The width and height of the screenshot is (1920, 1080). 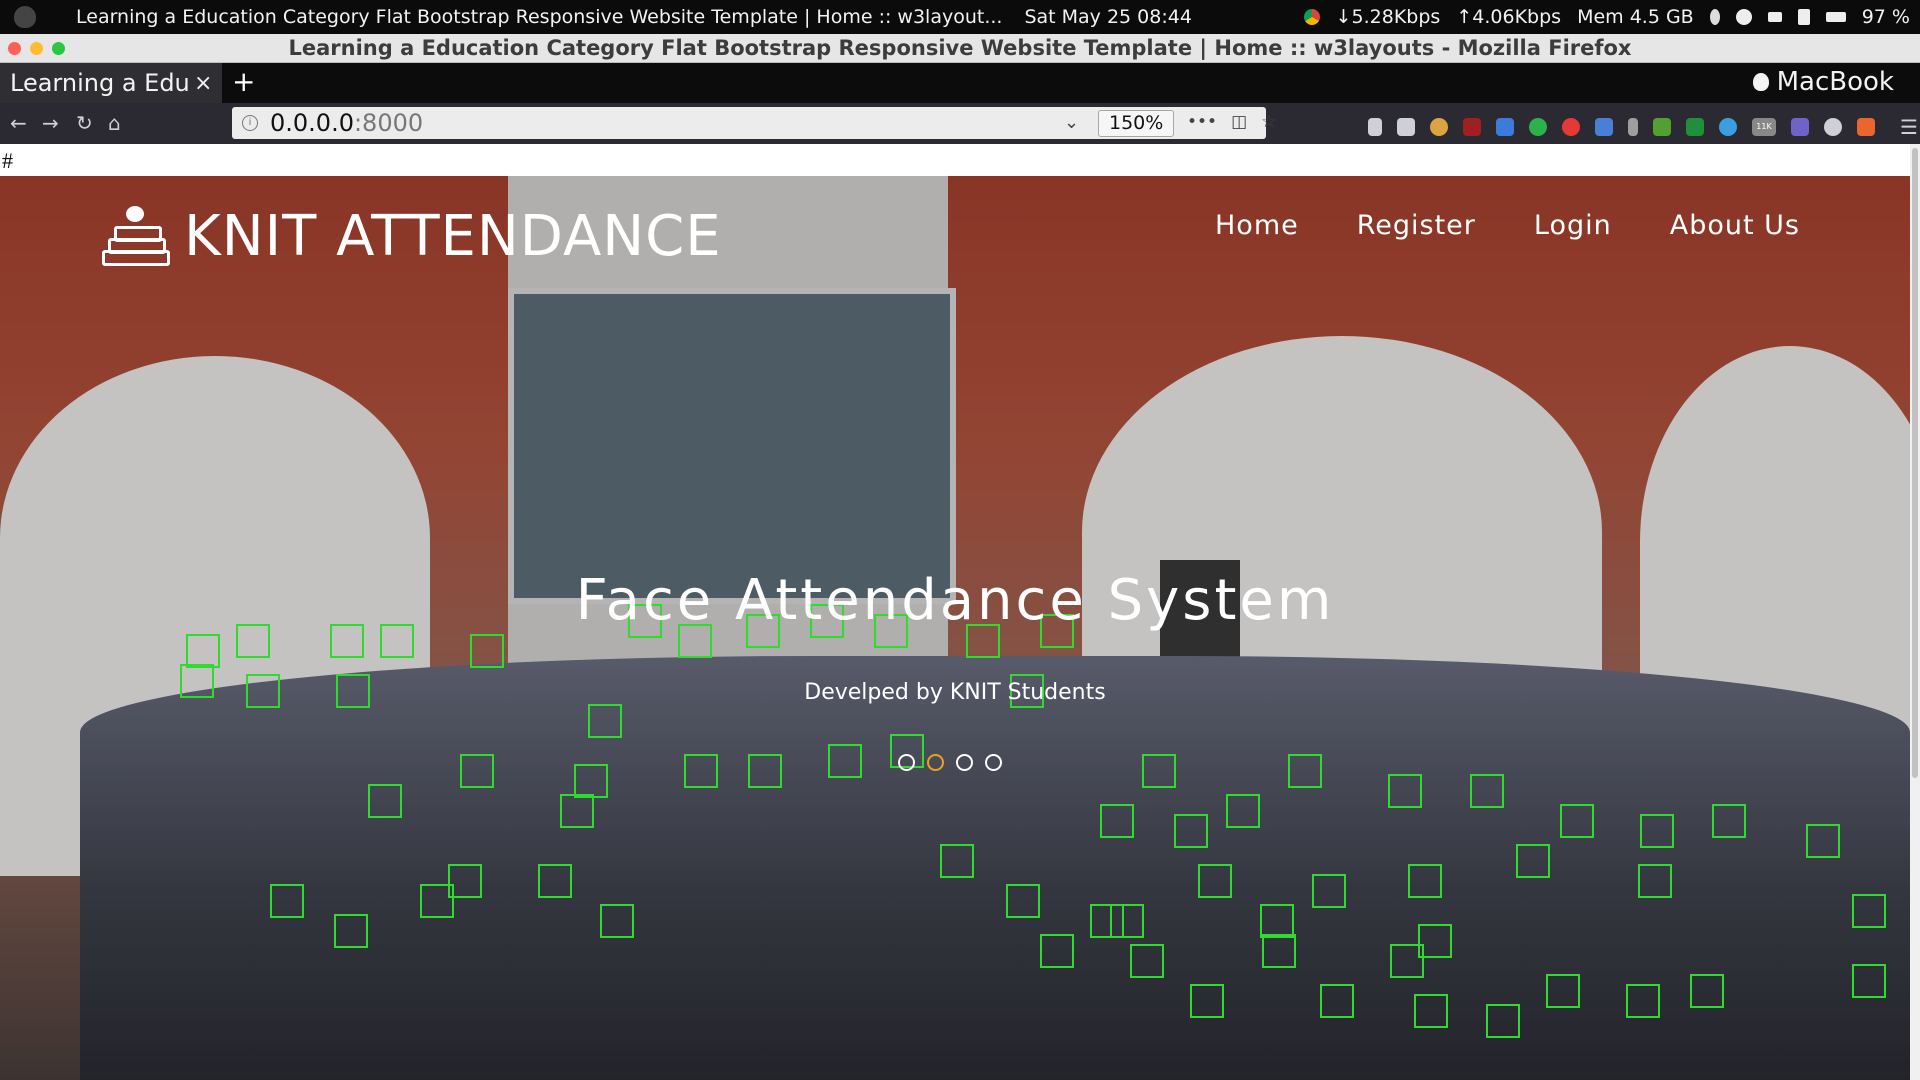 I want to click on extension-6-icon, so click(x=1728, y=127).